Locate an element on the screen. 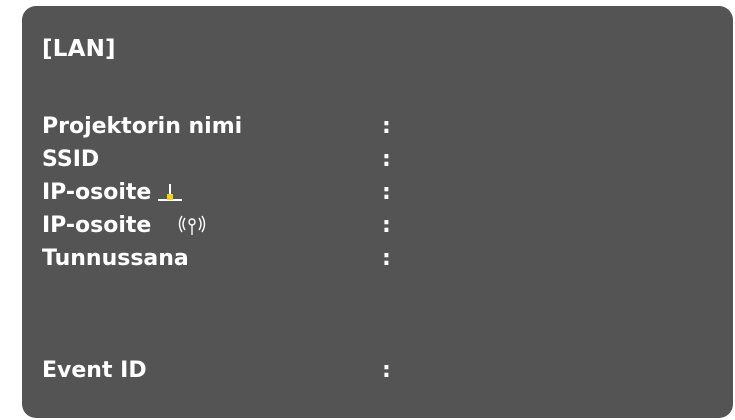  wired-lan-icon is located at coordinates (170, 193).